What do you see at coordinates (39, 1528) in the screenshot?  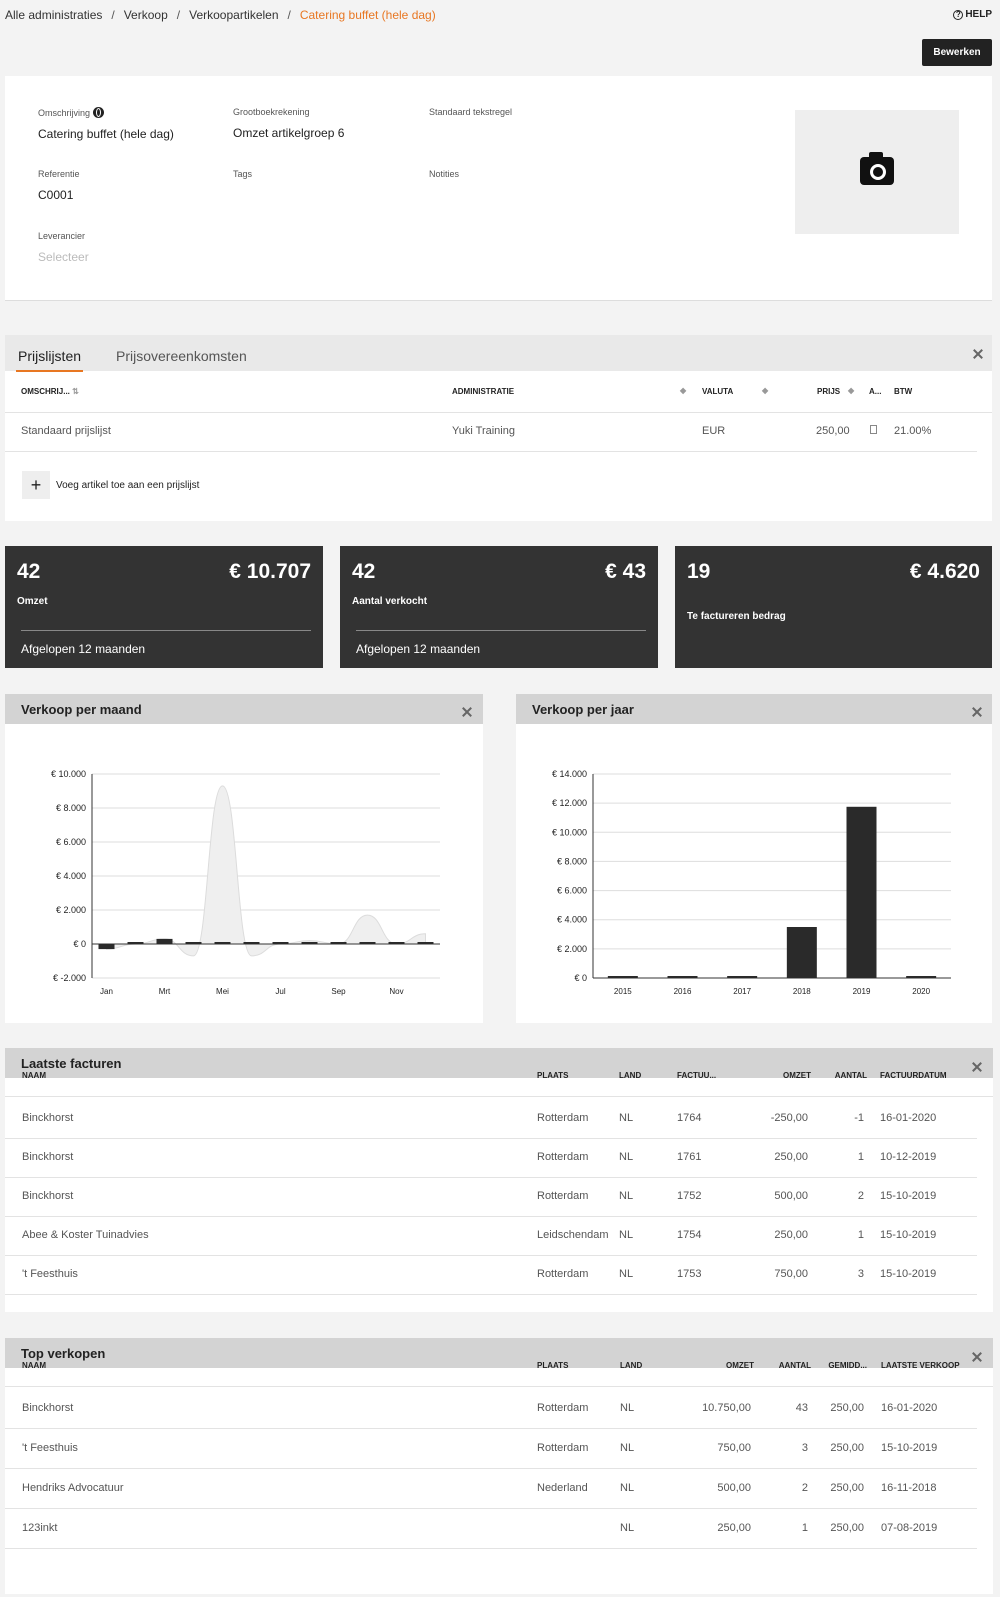 I see `top-sales-row-naam: 123inkt` at bounding box center [39, 1528].